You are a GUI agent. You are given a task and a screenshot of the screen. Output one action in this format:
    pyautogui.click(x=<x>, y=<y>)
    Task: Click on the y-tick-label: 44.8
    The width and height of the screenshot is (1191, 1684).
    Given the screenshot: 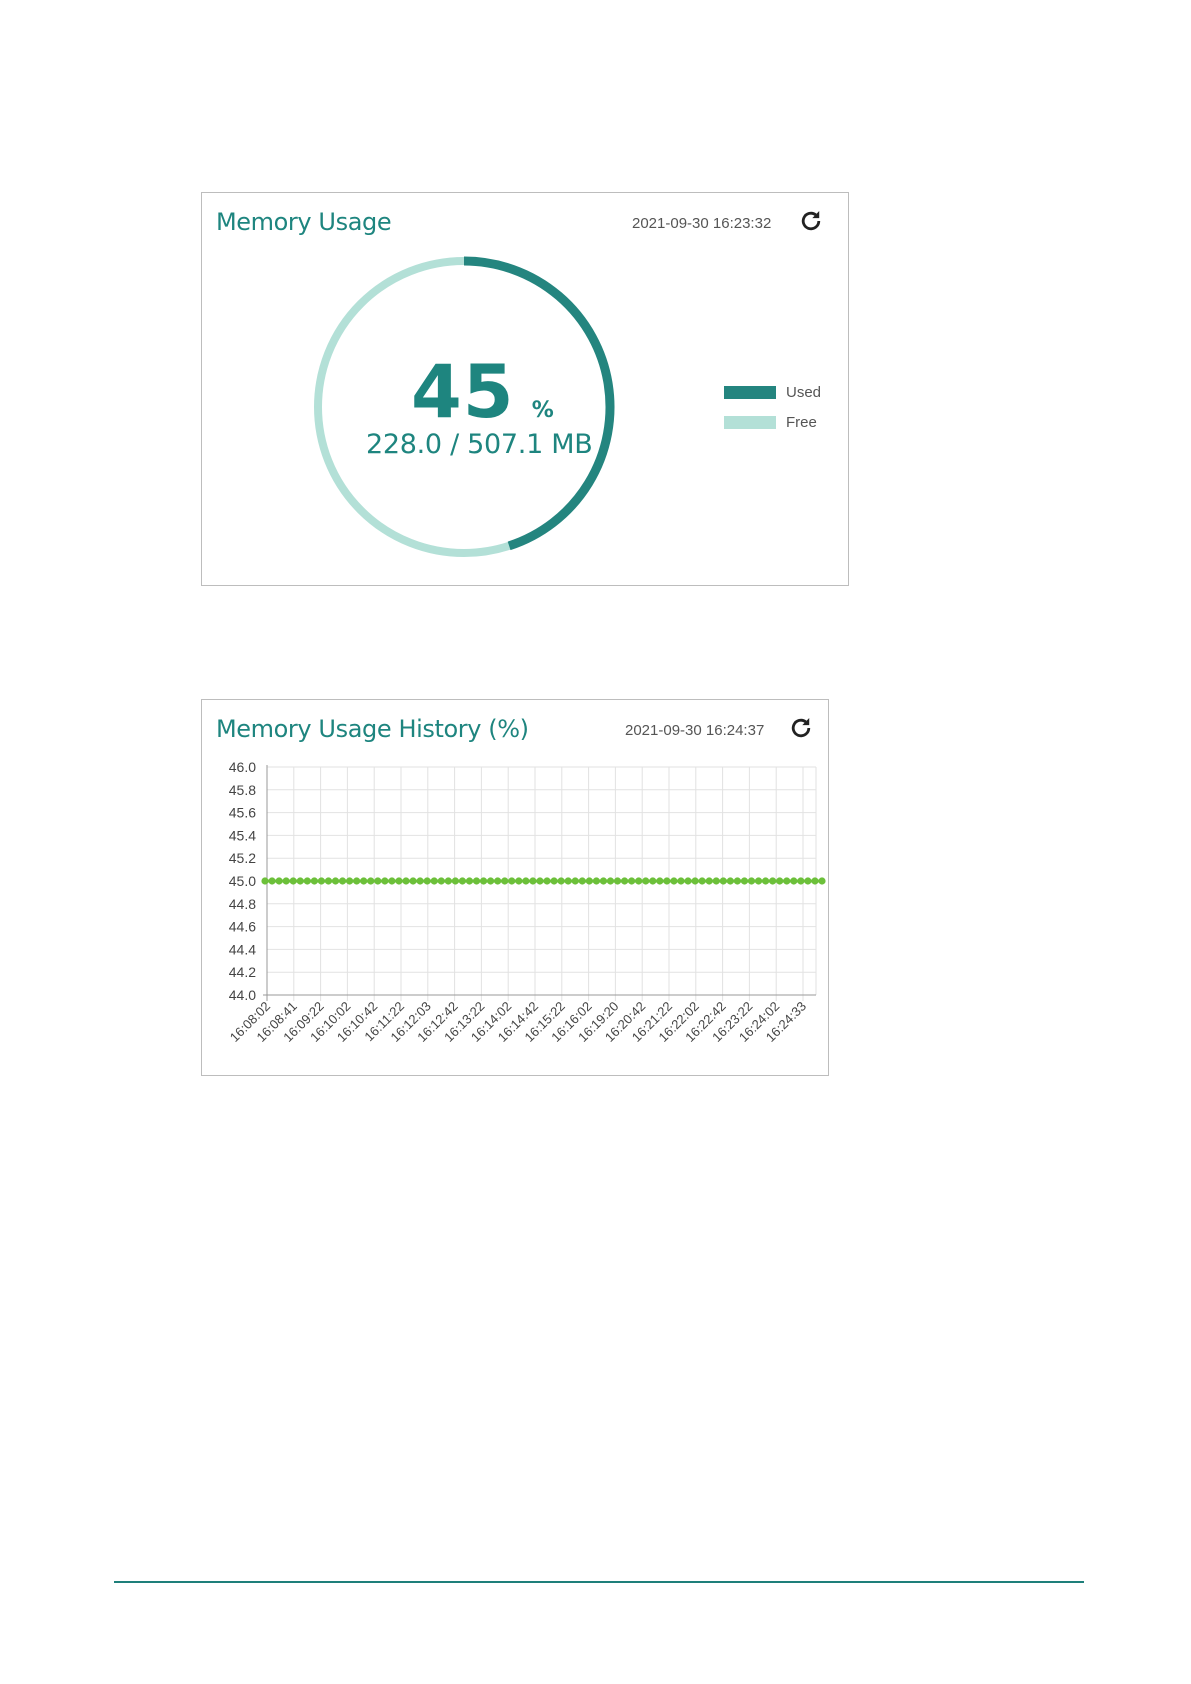 What is the action you would take?
    pyautogui.click(x=242, y=904)
    